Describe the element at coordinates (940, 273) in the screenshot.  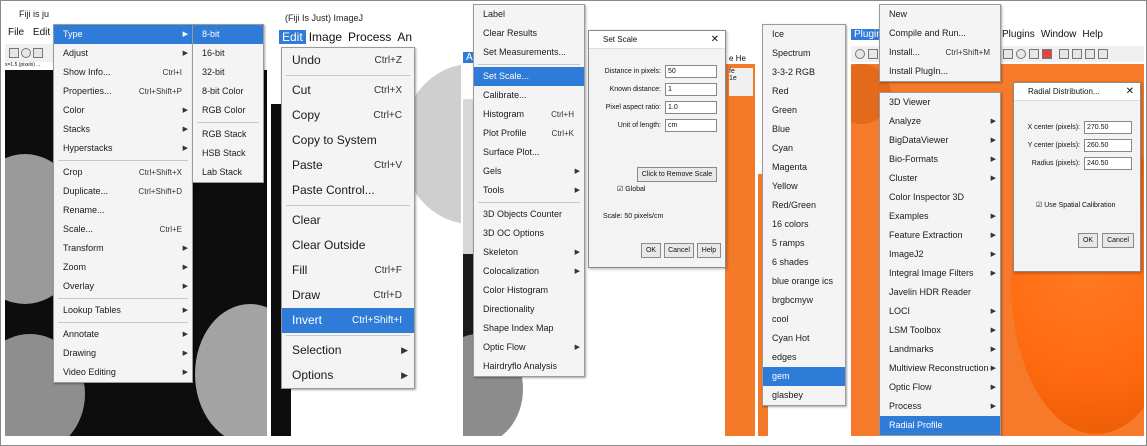
I see `menu-item-integral-image-filters: Integral Image Filters ▶` at that location.